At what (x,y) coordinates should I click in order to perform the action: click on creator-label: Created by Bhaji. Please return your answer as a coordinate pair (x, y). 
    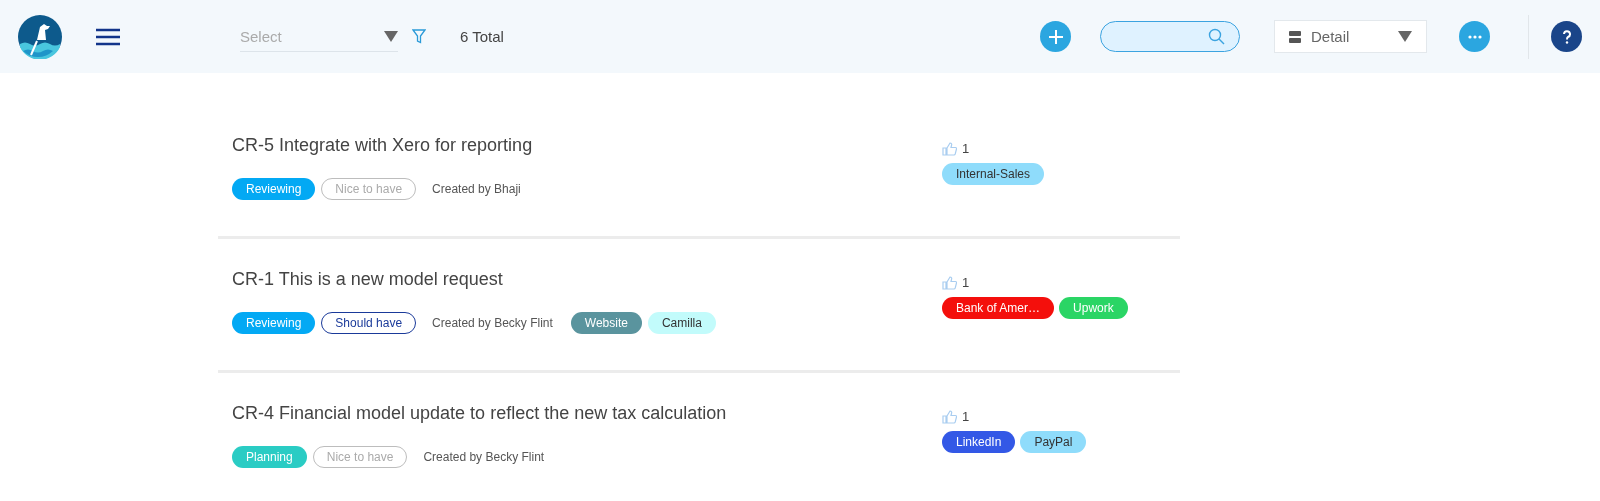
    Looking at the image, I should click on (476, 189).